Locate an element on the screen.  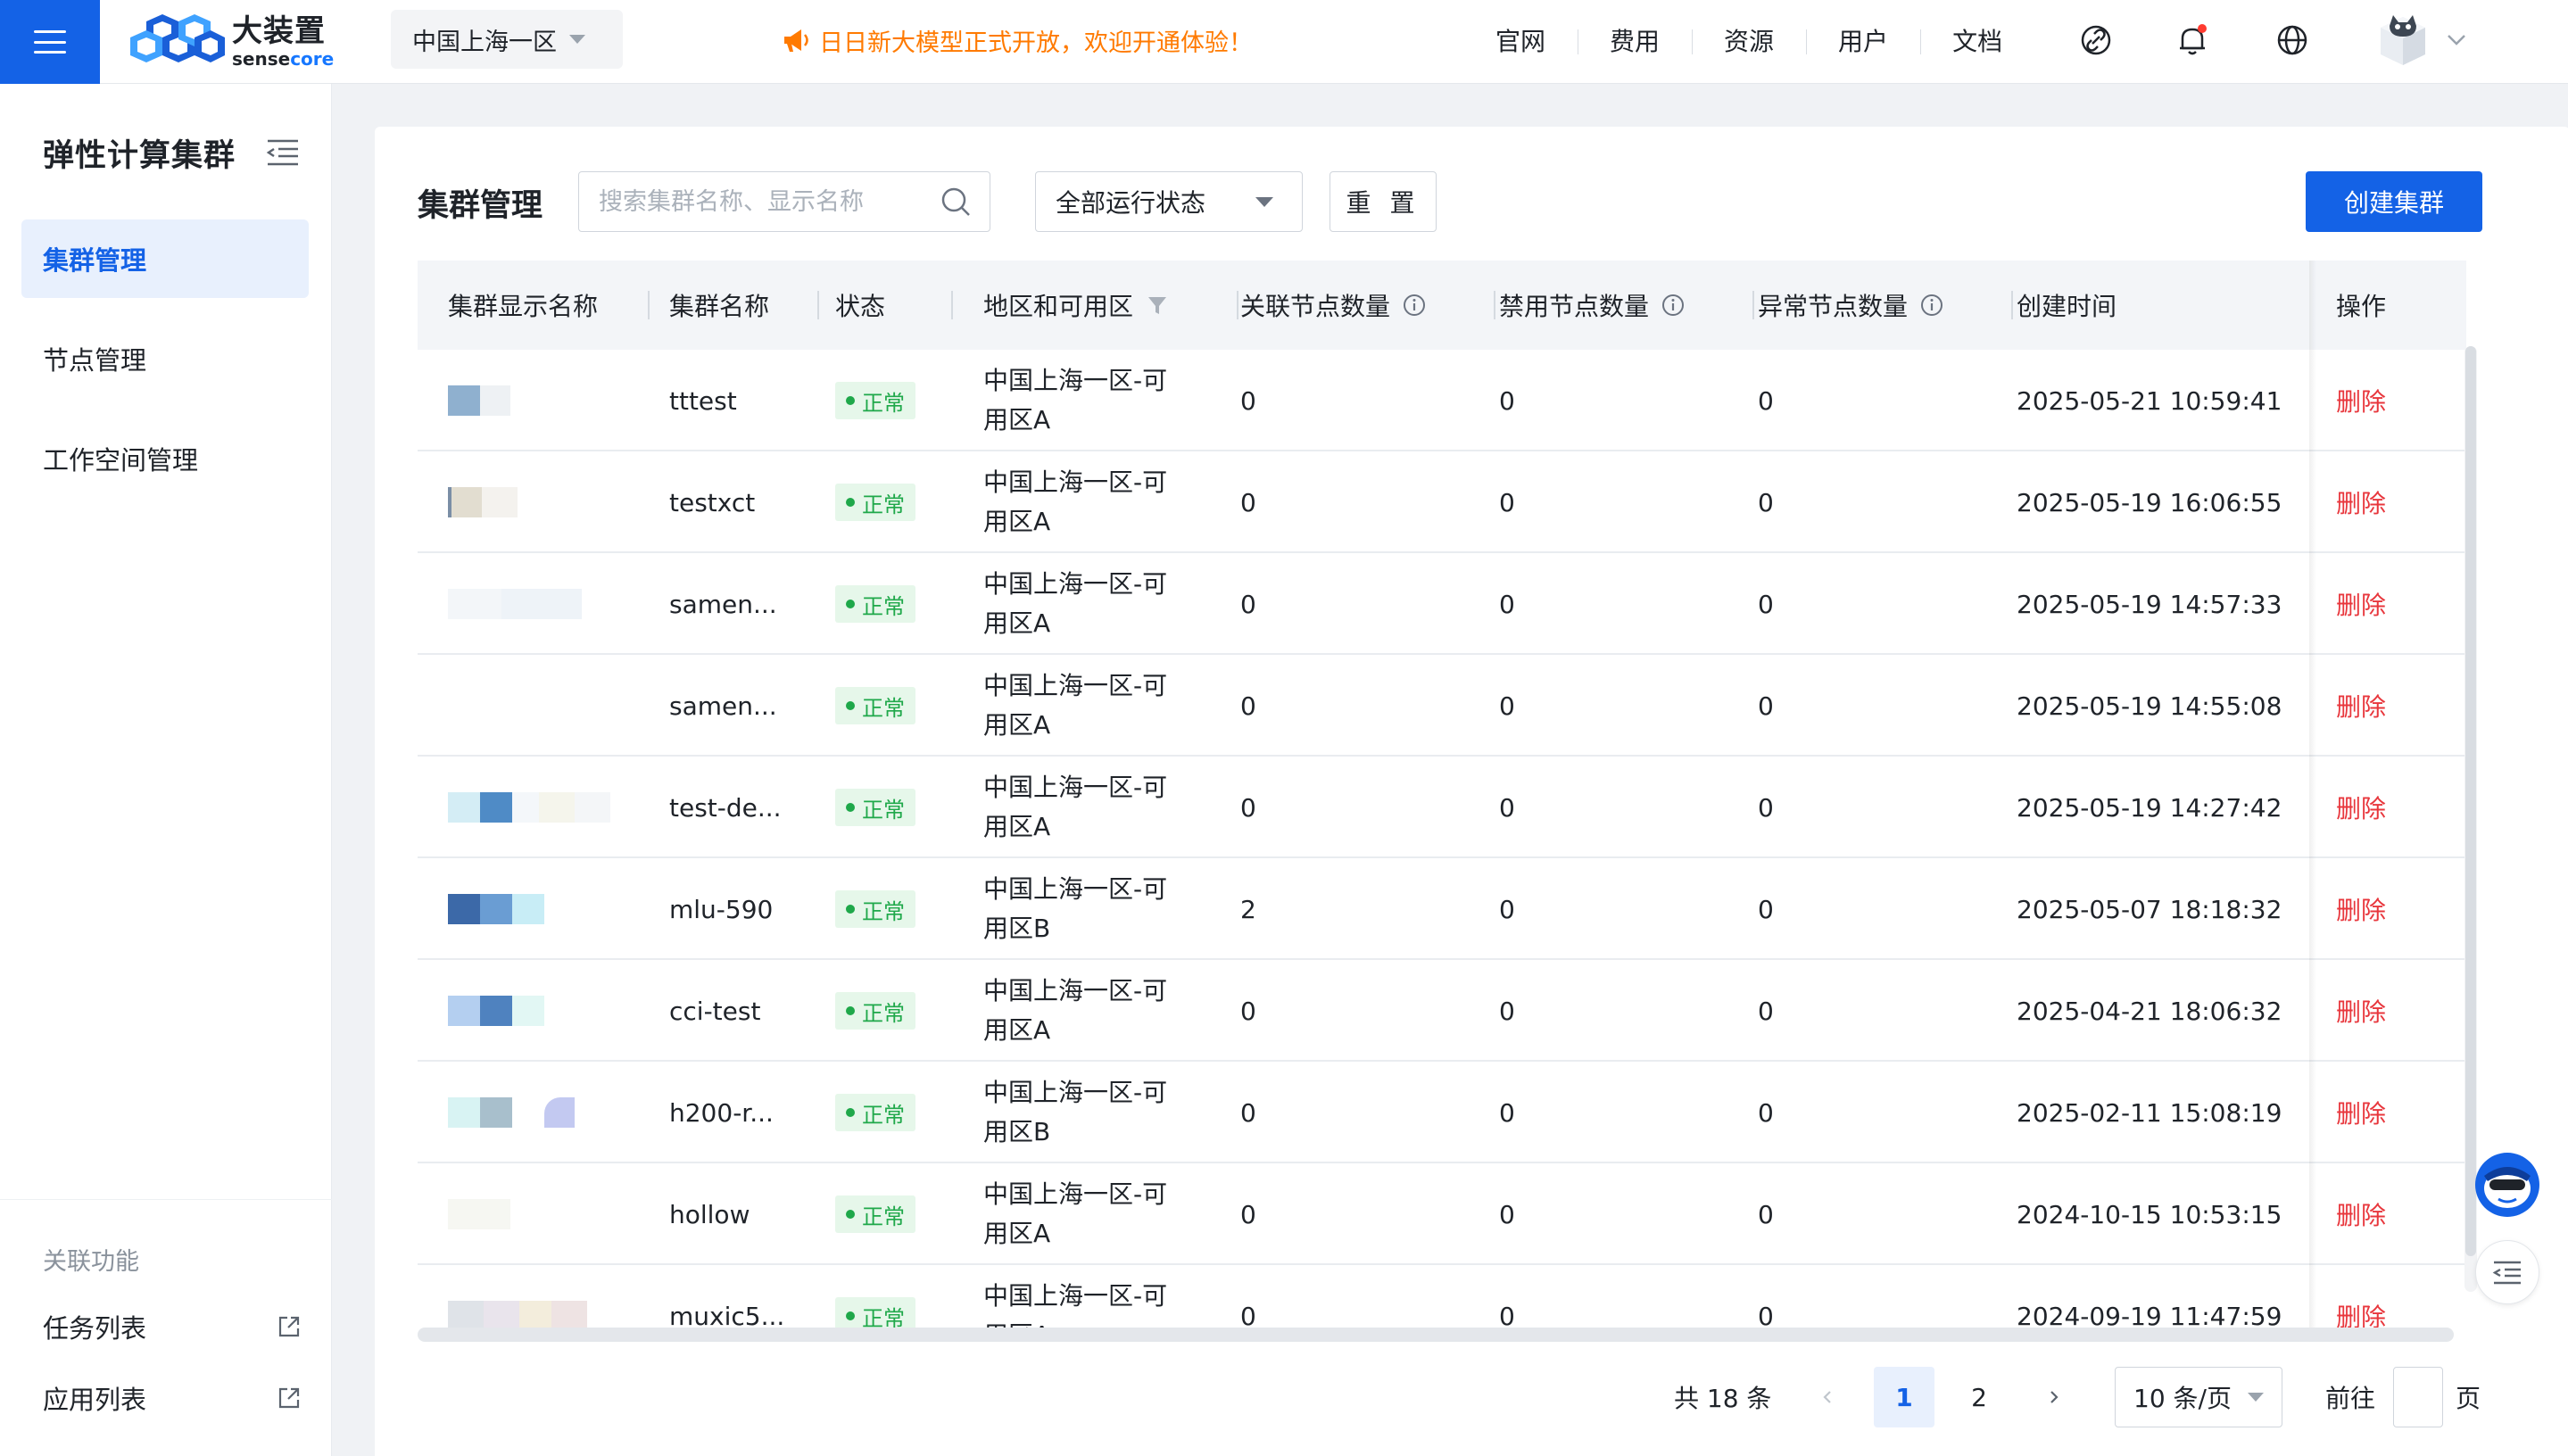
sidebar-item-workspace-management: 工作空间管理 is located at coordinates (165, 458).